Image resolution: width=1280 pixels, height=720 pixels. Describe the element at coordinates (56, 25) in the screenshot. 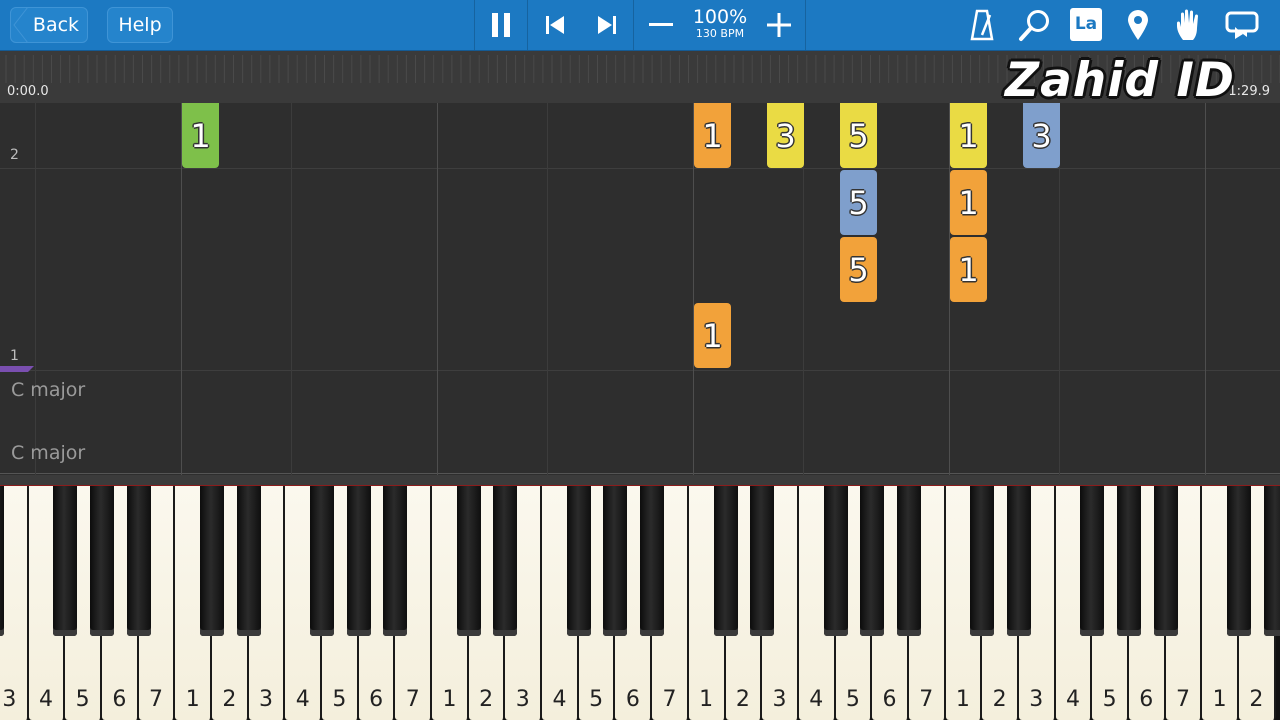

I see `back-button-label: Back` at that location.